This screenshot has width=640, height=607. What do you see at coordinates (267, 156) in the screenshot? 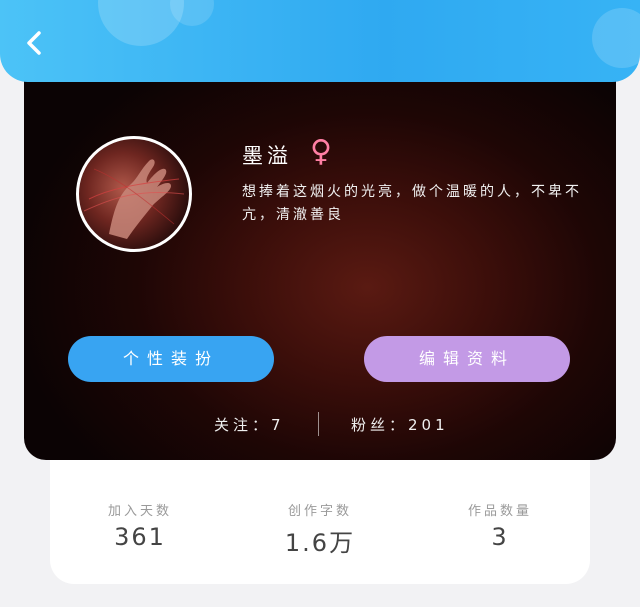
I see `user-name: 墨溢` at bounding box center [267, 156].